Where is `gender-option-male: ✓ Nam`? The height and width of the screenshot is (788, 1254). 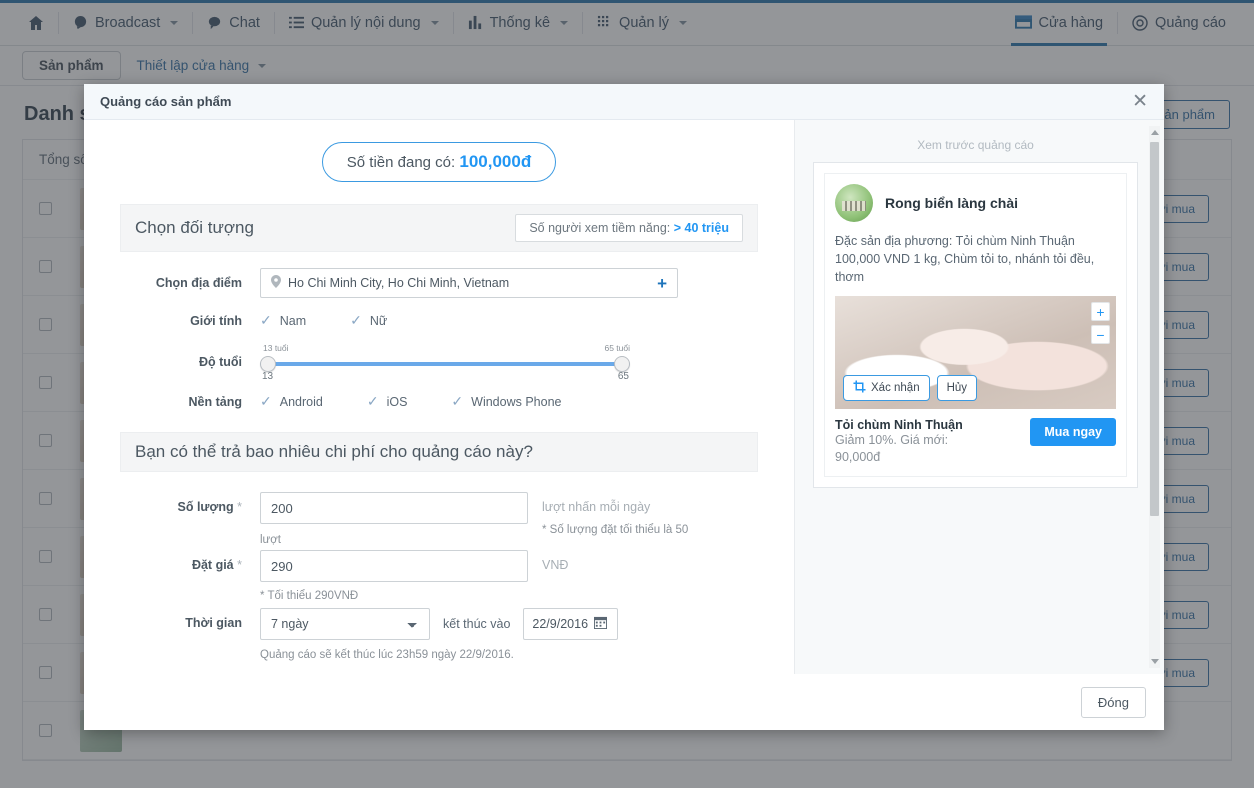 gender-option-male: ✓ Nam is located at coordinates (283, 320).